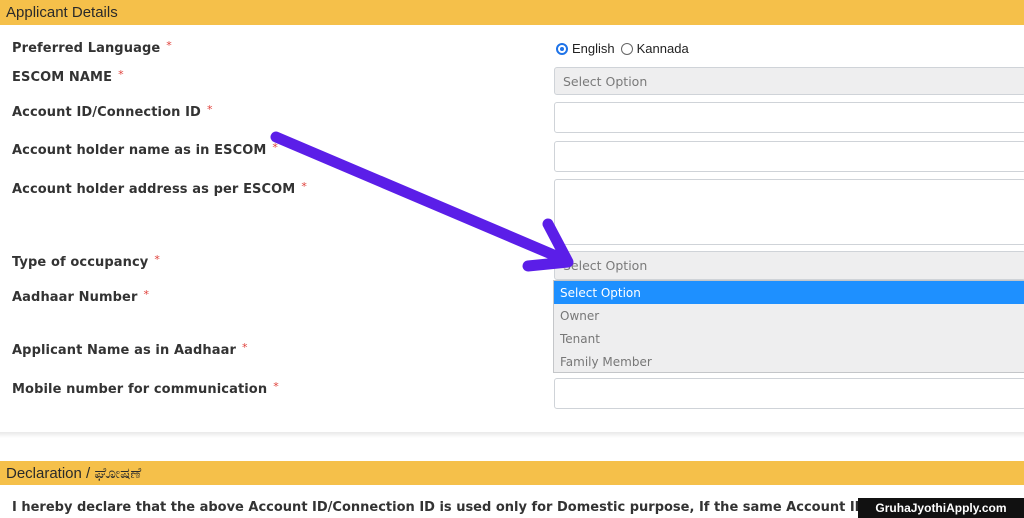  Describe the element at coordinates (154, 189) in the screenshot. I see `account-holder-address-label-text: Account holder address as per ESCOM` at that location.